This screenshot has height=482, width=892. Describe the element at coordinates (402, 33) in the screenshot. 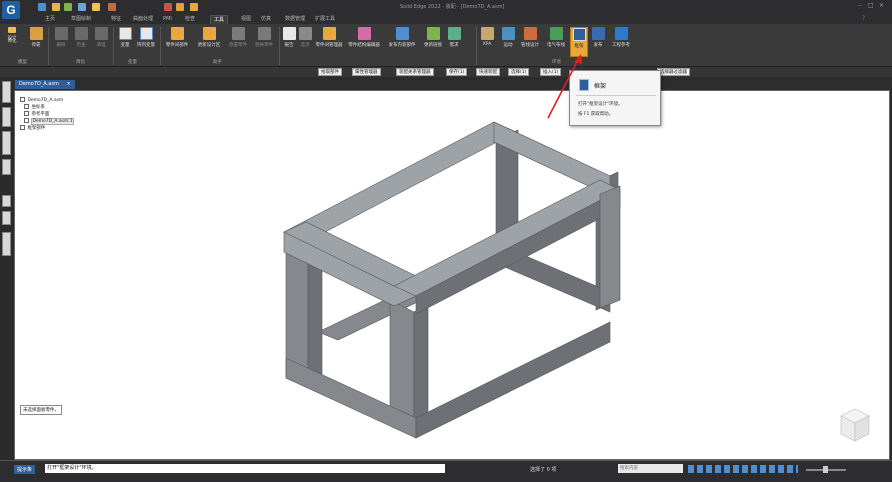

I see `publish-content-icon` at that location.